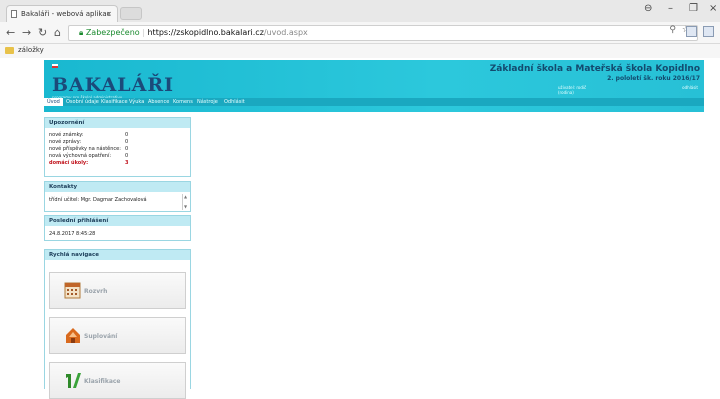 The image size is (720, 399). I want to click on grades-icon, so click(73, 380).